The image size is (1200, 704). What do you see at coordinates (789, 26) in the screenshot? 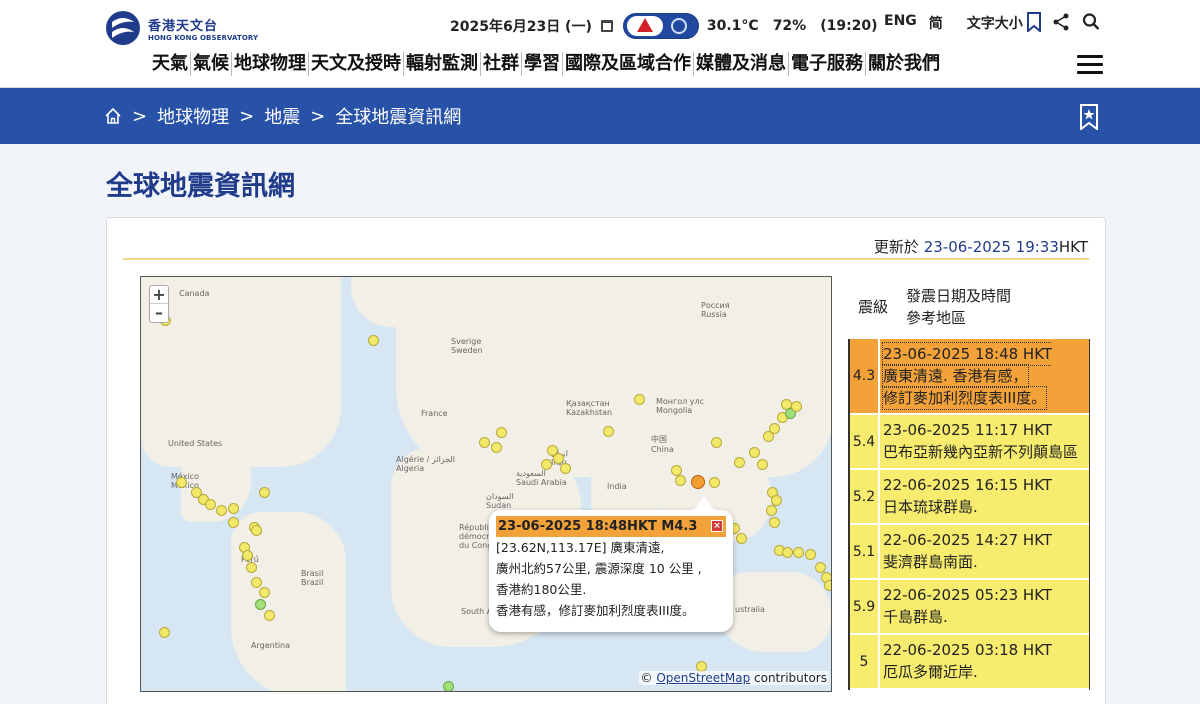
I see `humidity: 72%` at bounding box center [789, 26].